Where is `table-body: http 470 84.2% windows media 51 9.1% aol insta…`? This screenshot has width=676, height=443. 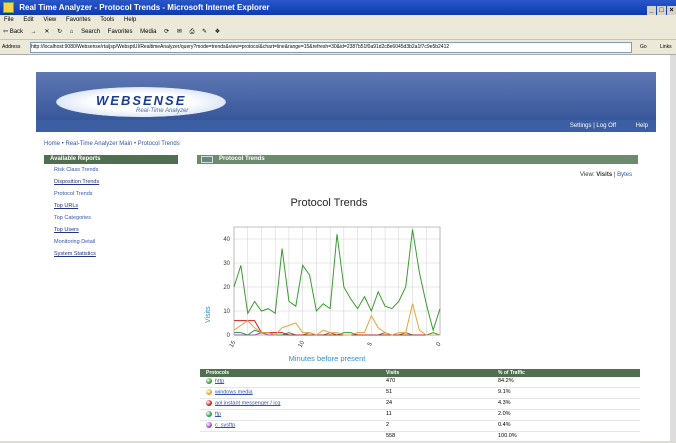
table-body: http 470 84.2% windows media 51 9.1% aol insta… is located at coordinates (420, 410).